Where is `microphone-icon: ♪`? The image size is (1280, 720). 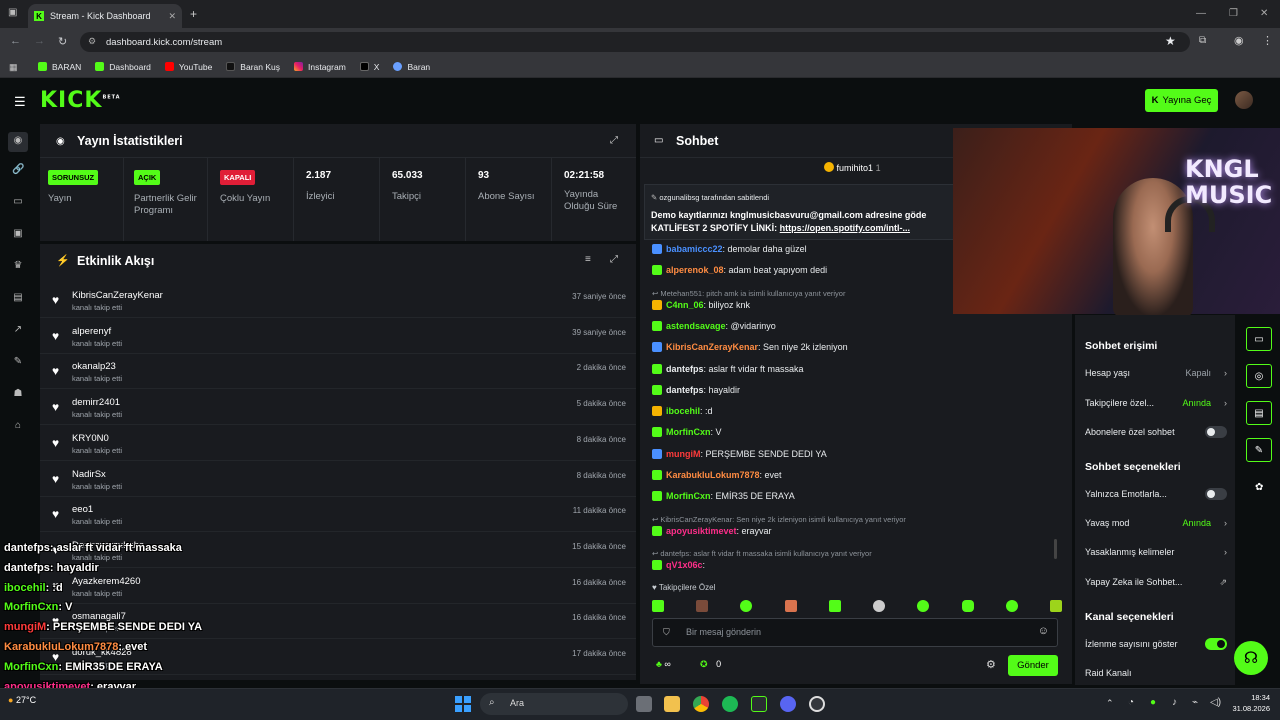
microphone-icon: ♪ is located at coordinates (1174, 702).